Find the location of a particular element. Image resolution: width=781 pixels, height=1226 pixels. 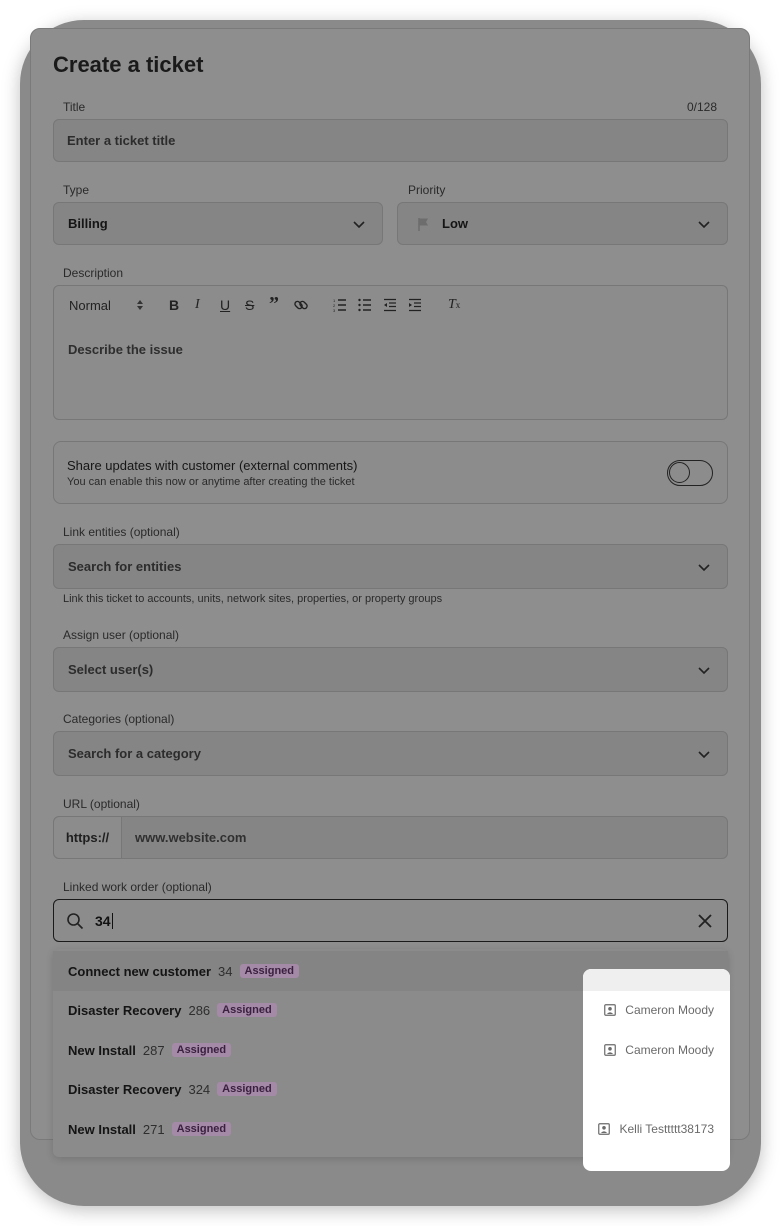

link-icon is located at coordinates (301, 305).